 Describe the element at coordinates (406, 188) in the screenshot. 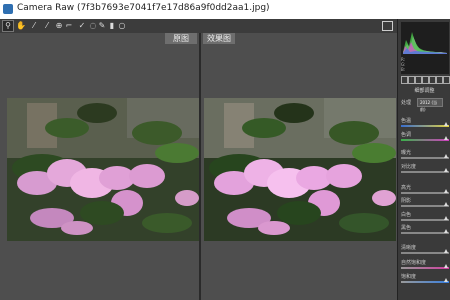

I see `row-highlights: 高光` at that location.